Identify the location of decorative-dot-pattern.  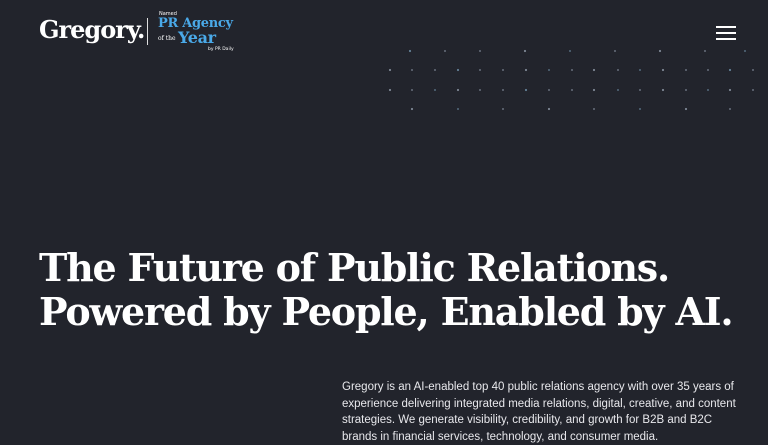
(571, 80).